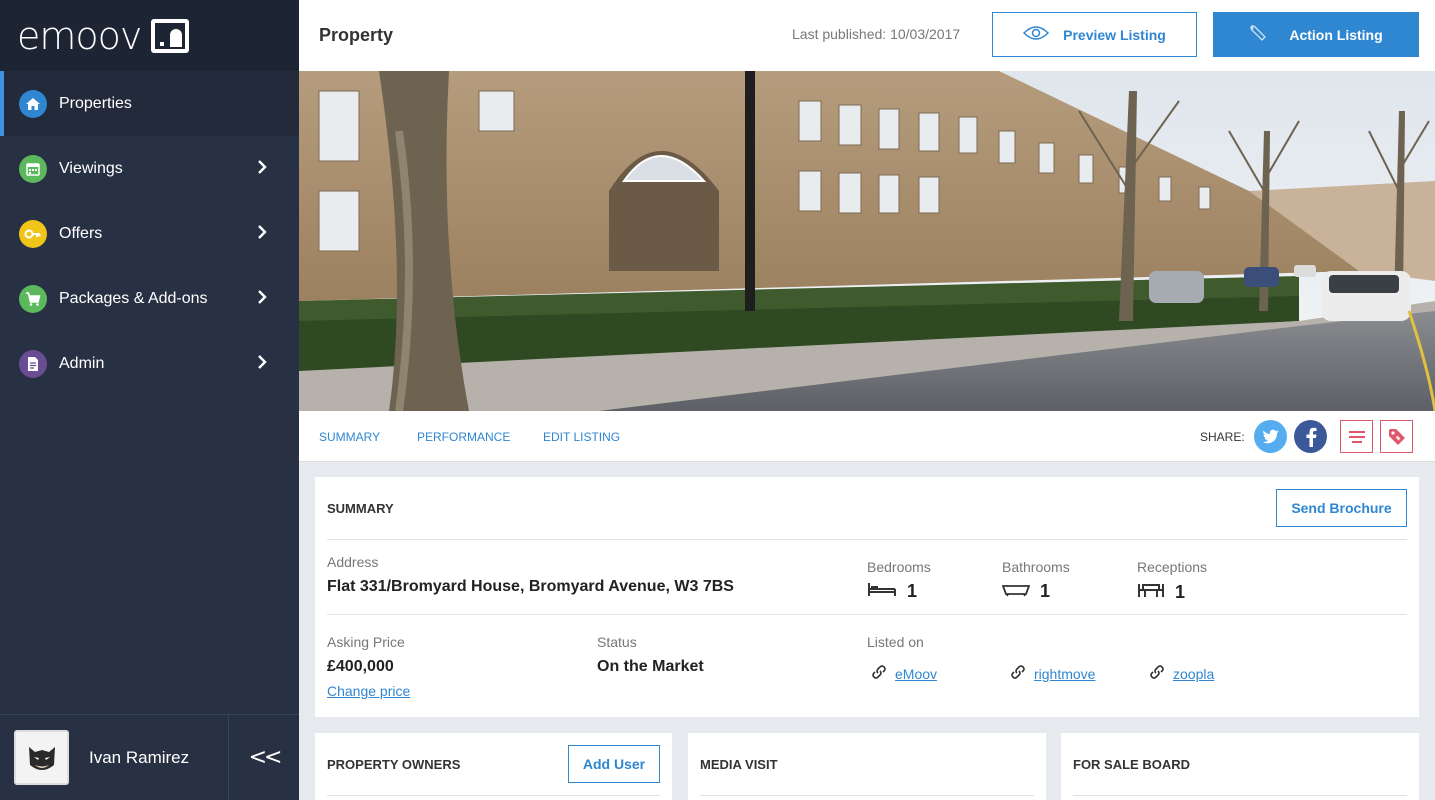 The width and height of the screenshot is (1435, 800). I want to click on address-label: Address, so click(353, 562).